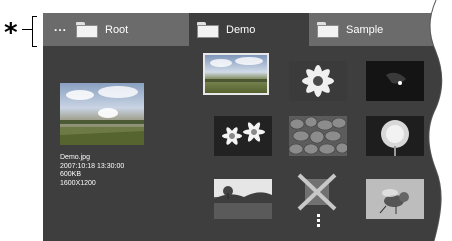 The height and width of the screenshot is (241, 452). I want to click on photo-filename: Demo.jpg, so click(75, 157).